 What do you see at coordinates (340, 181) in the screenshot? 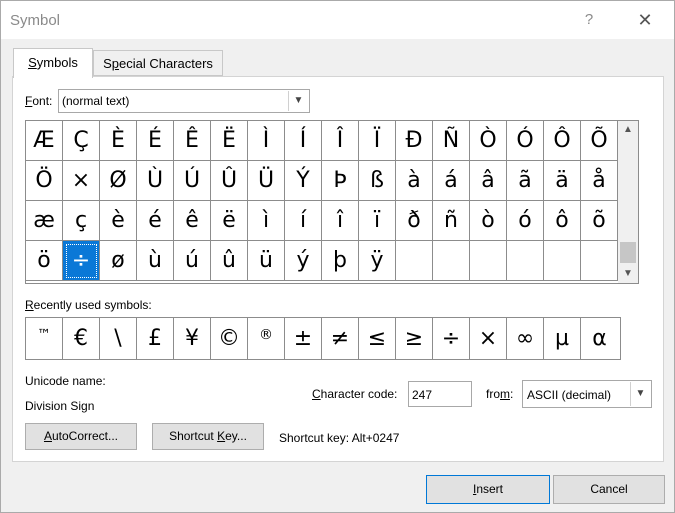
I see `symbol-cell: Þ` at bounding box center [340, 181].